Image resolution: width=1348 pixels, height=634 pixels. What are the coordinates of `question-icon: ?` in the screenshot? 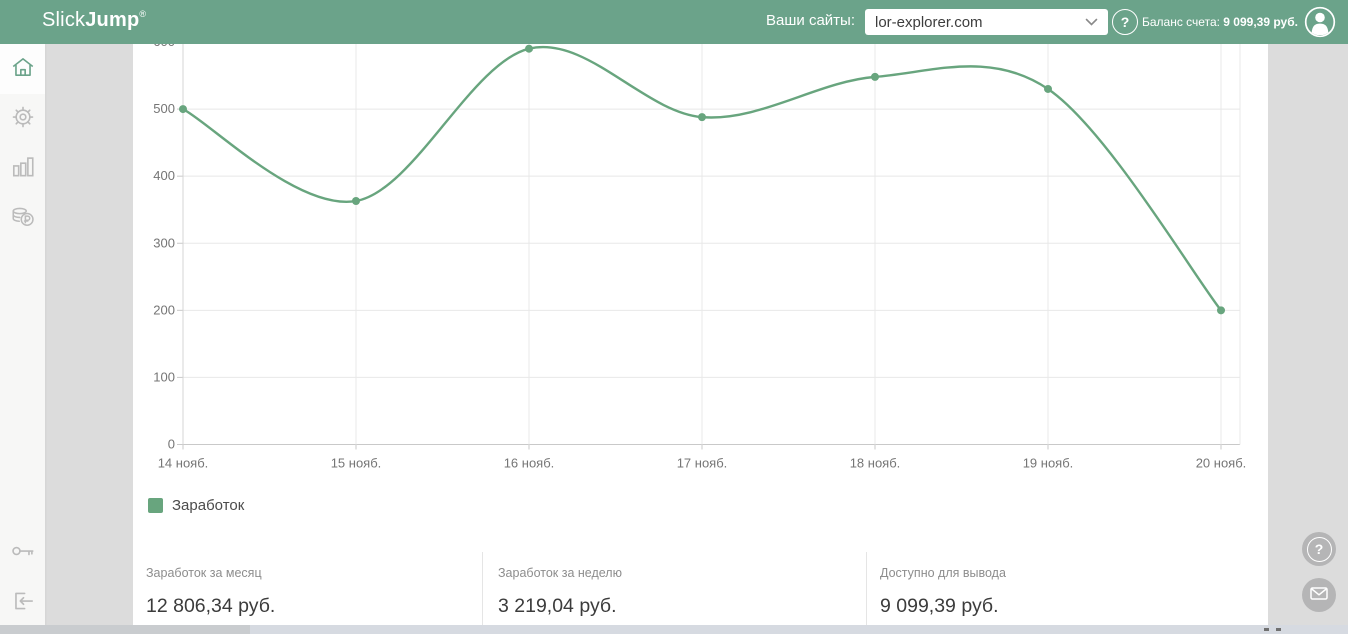 It's located at (1319, 549).